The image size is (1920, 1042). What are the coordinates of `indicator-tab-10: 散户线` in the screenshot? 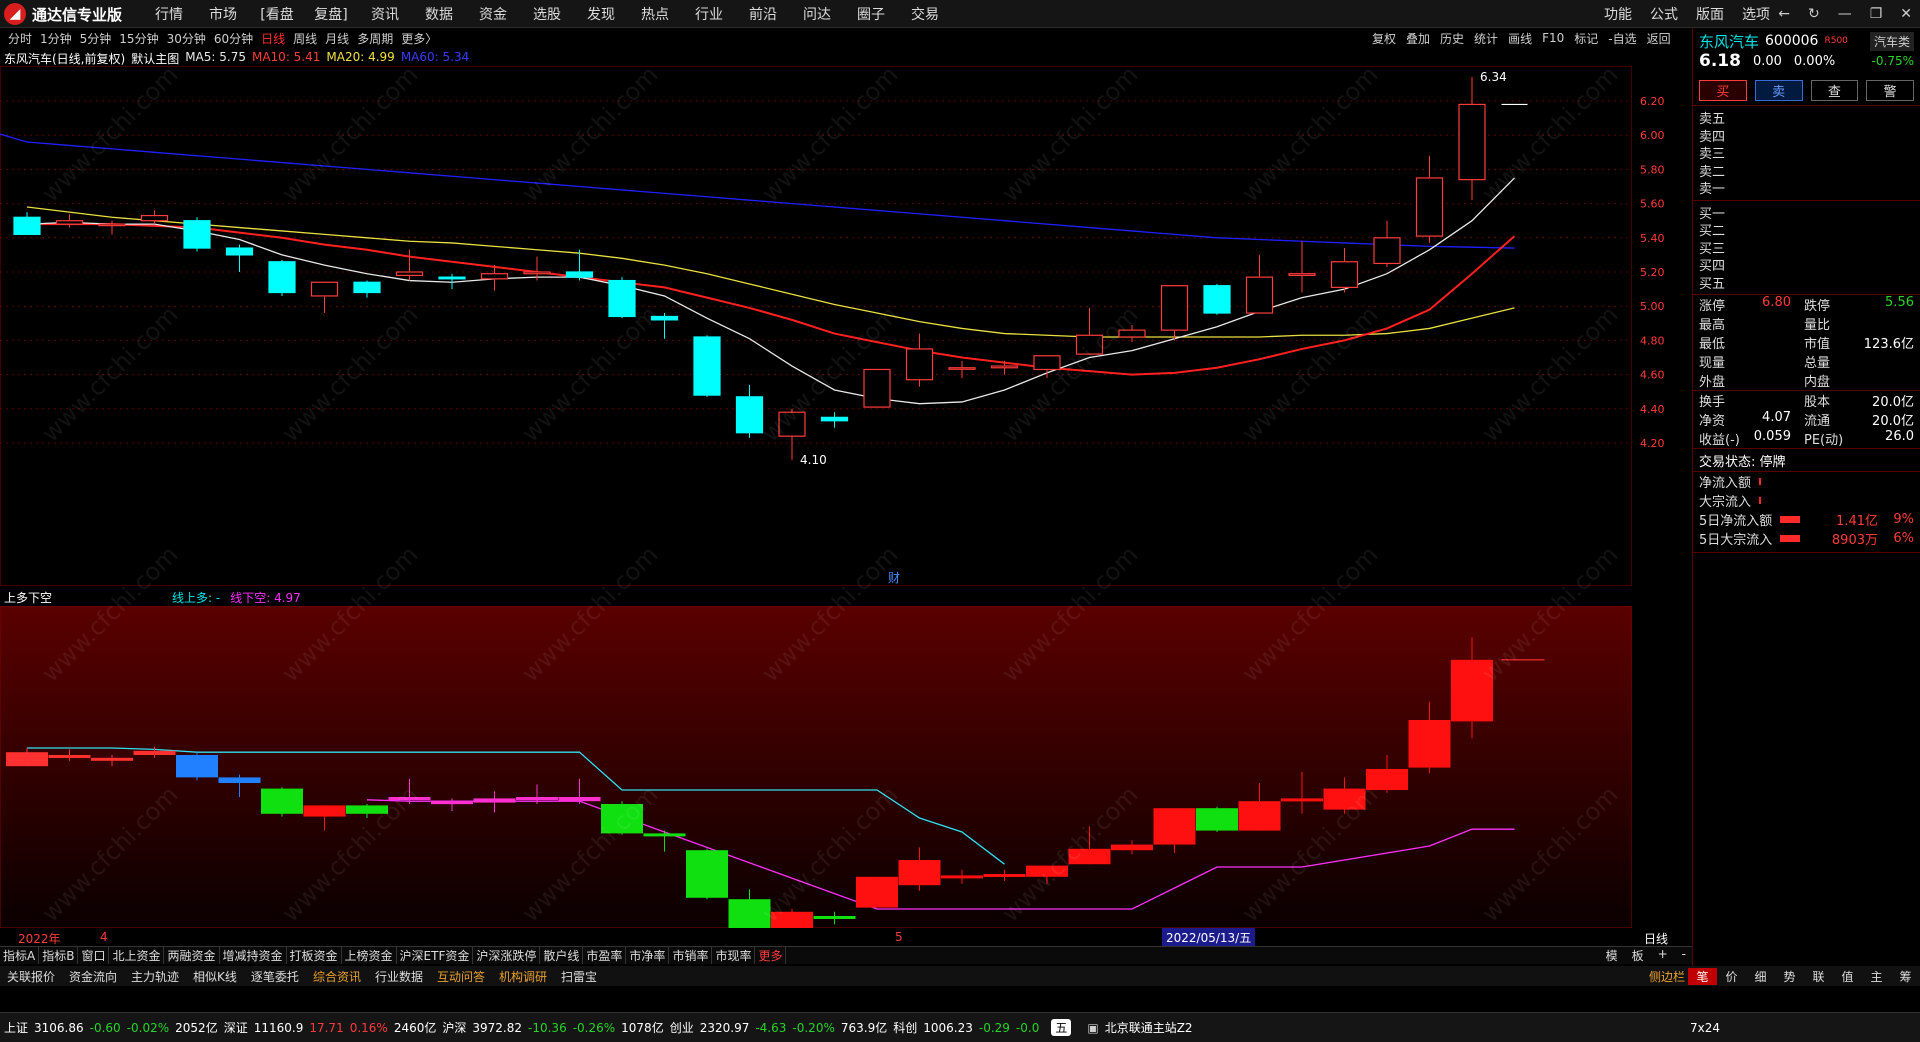 It's located at (562, 955).